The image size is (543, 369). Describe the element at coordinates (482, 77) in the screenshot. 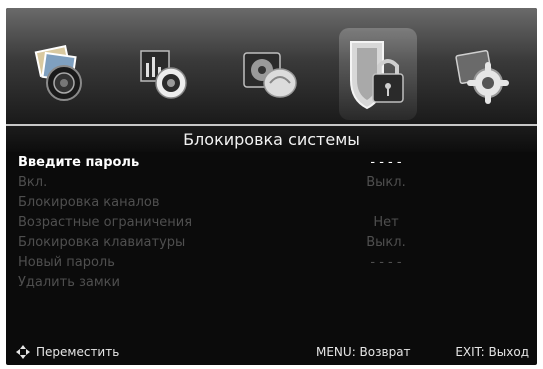

I see `settings-menu-icon` at that location.